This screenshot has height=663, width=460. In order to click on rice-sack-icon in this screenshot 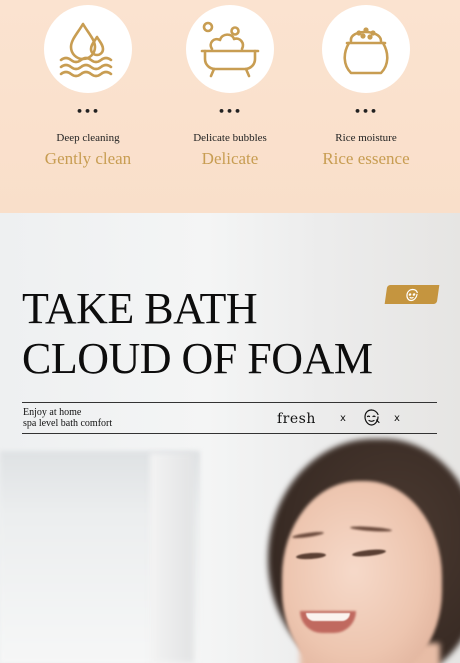, I will do `click(366, 51)`.